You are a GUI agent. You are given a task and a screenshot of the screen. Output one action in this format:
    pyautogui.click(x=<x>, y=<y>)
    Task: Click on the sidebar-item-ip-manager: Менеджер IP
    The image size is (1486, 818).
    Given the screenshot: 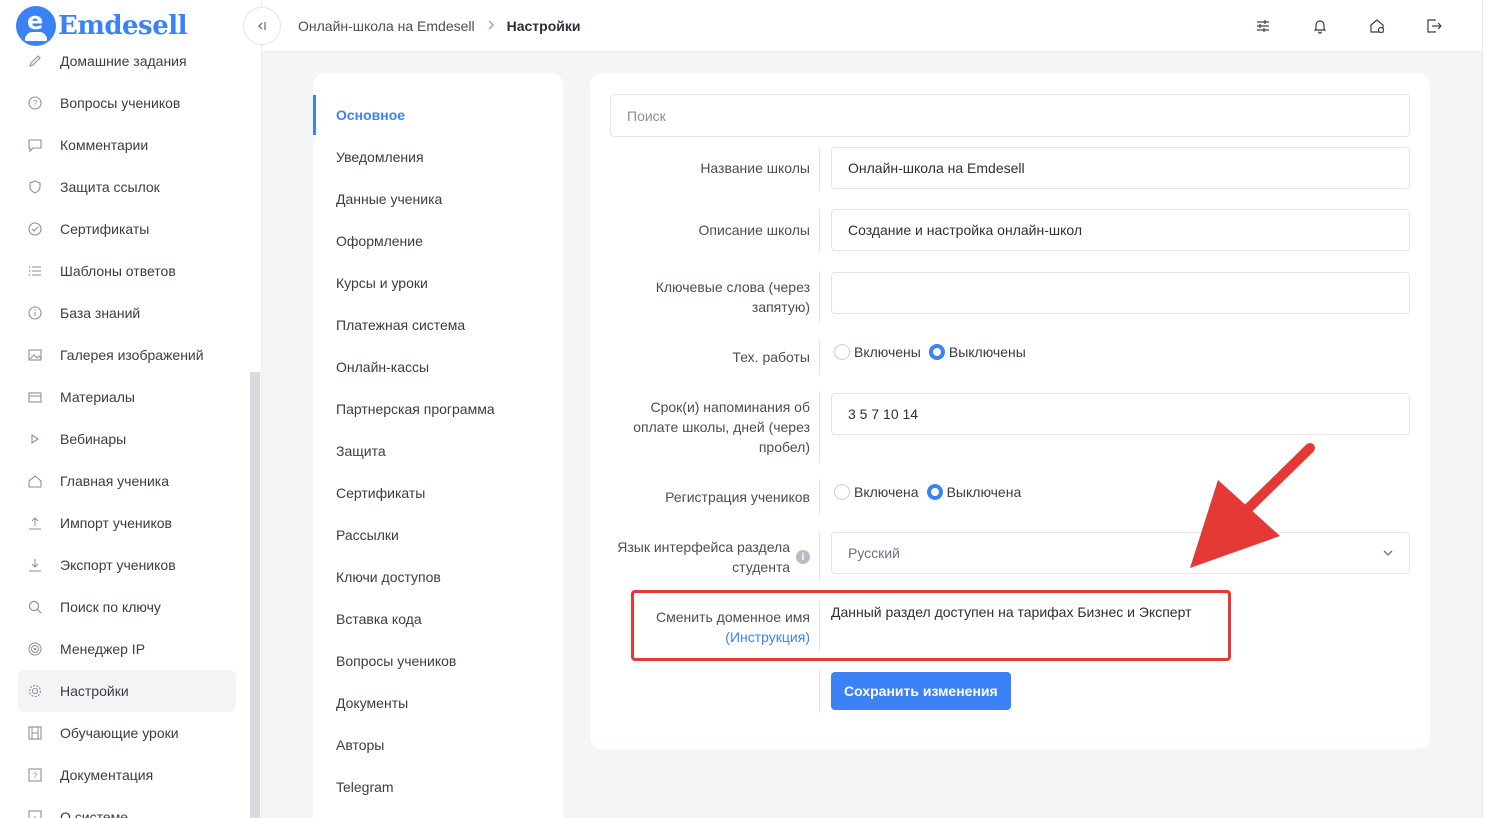 What is the action you would take?
    pyautogui.click(x=127, y=649)
    